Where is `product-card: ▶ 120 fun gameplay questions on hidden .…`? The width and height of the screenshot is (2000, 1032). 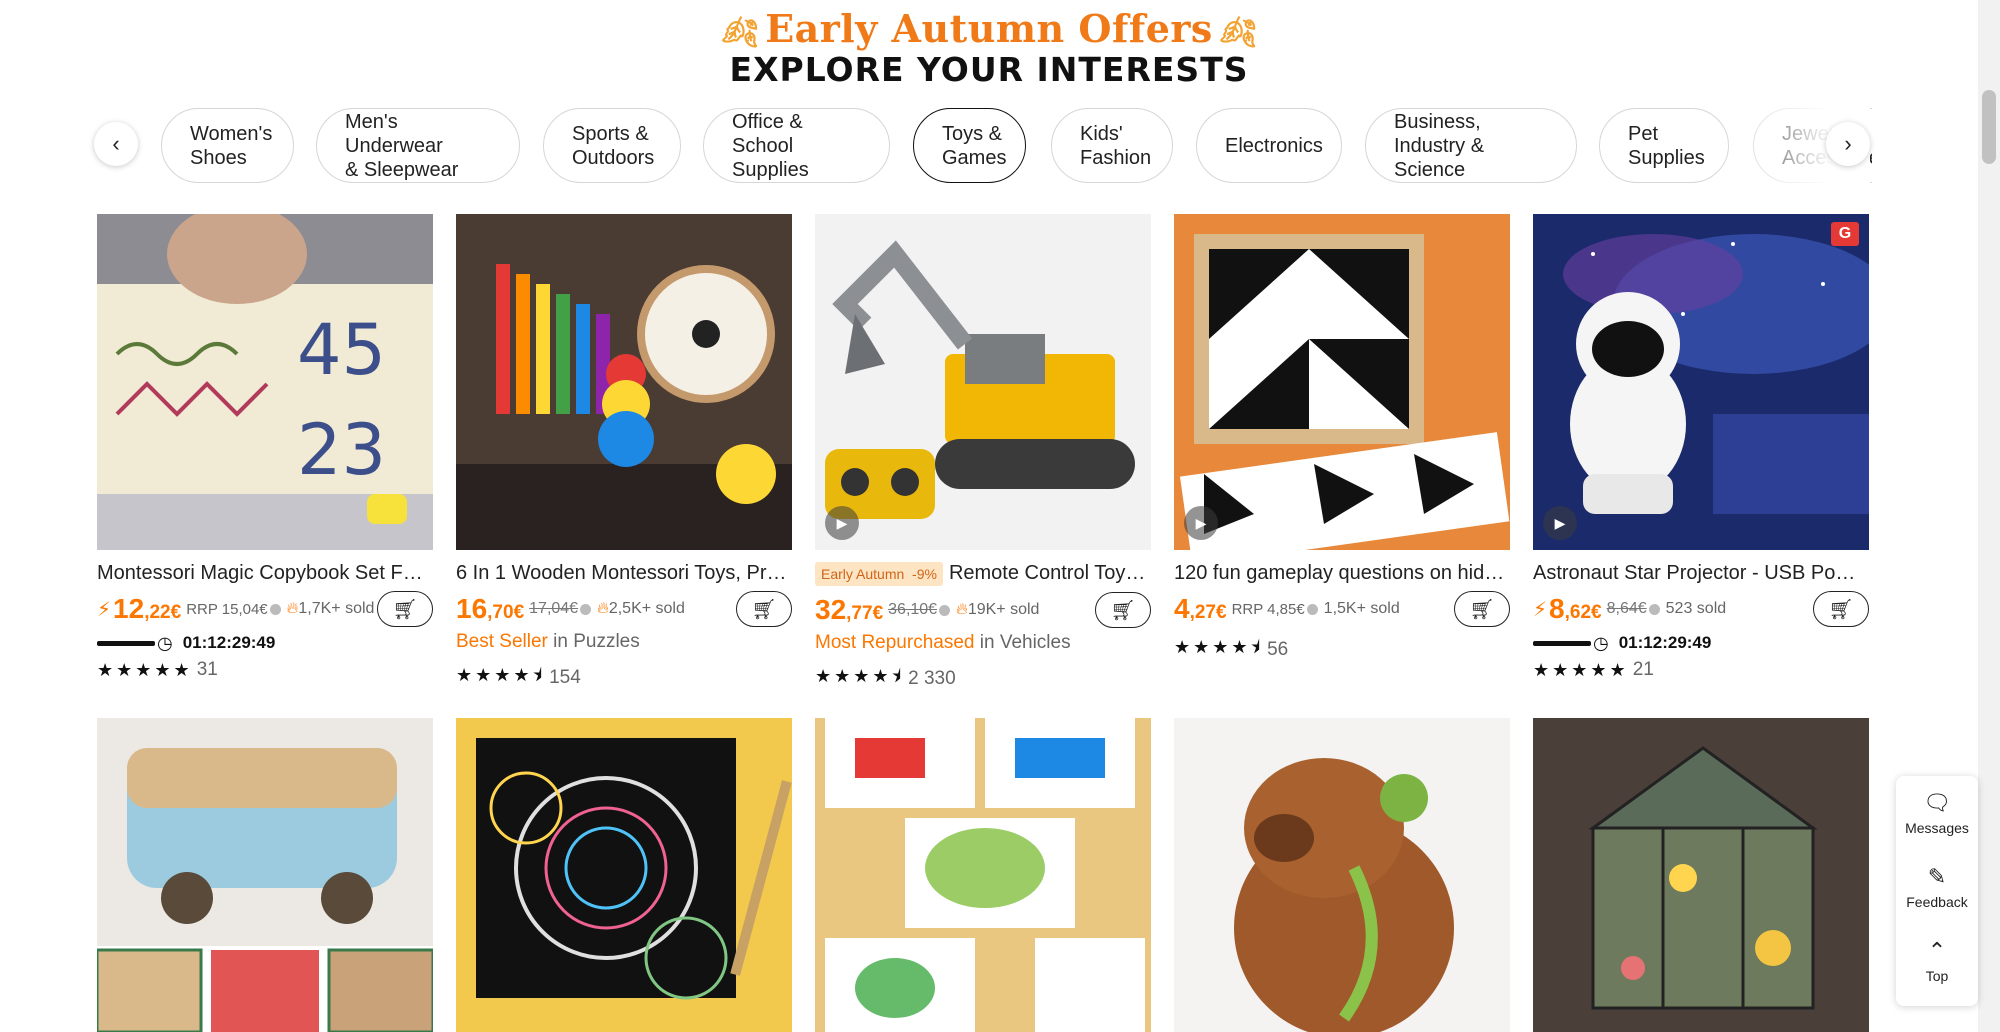 product-card: ▶ 120 fun gameplay questions on hidden .… is located at coordinates (1342, 439).